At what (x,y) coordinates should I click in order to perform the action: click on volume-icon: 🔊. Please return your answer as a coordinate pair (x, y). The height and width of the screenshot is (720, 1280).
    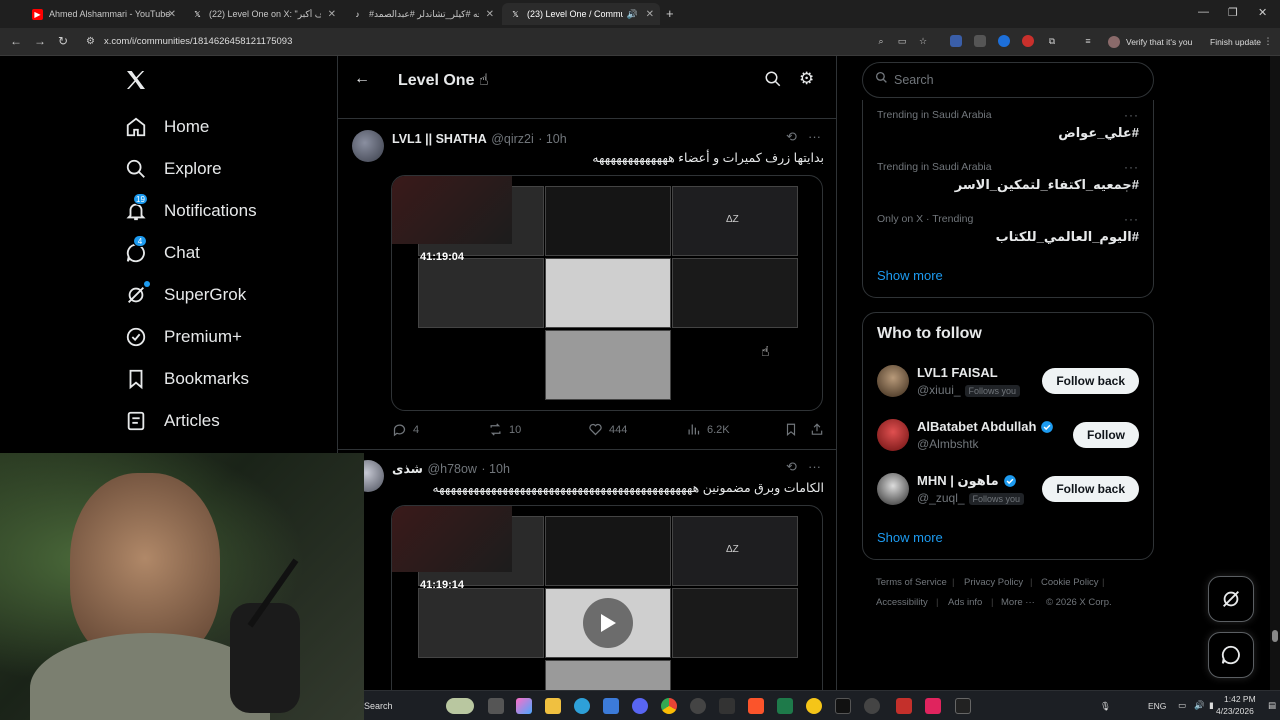
    Looking at the image, I should click on (1199, 705).